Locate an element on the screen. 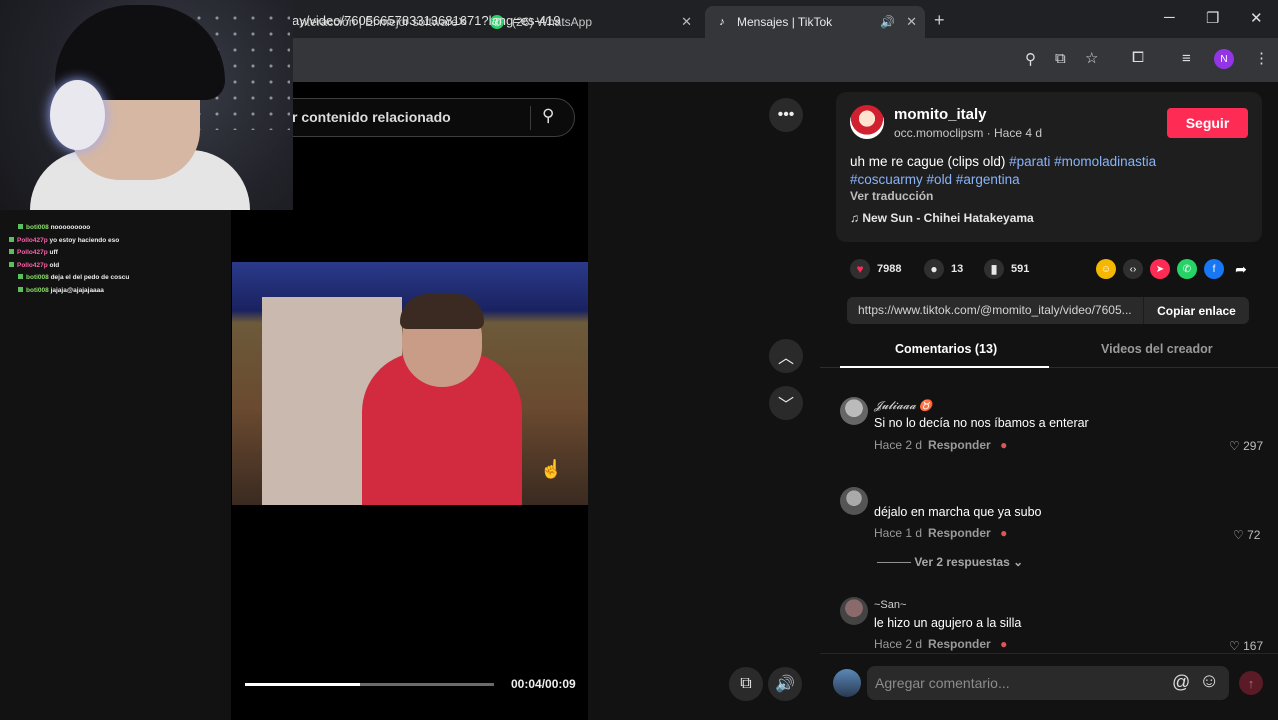 This screenshot has height=720, width=1278. maximize-button: ❐ is located at coordinates (1212, 18).